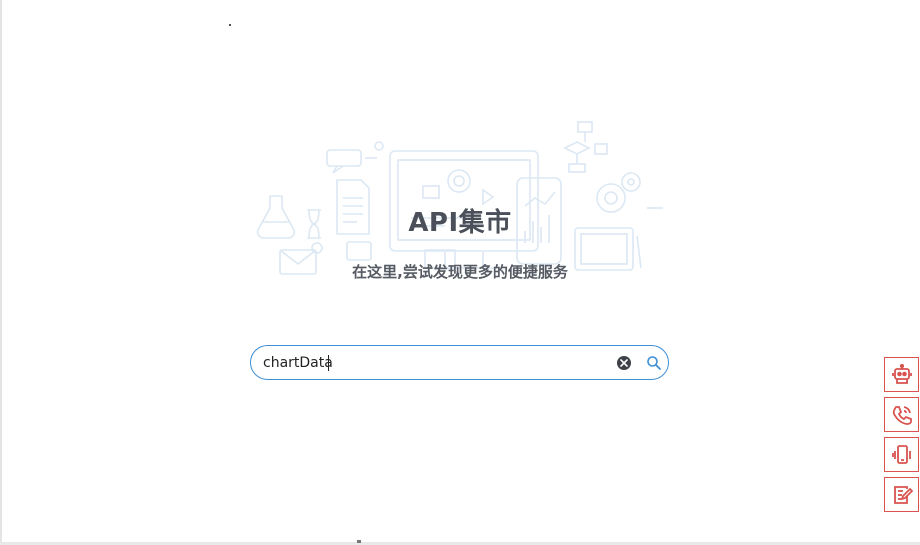 This screenshot has height=545, width=920. I want to click on note-edit-button, so click(901, 494).